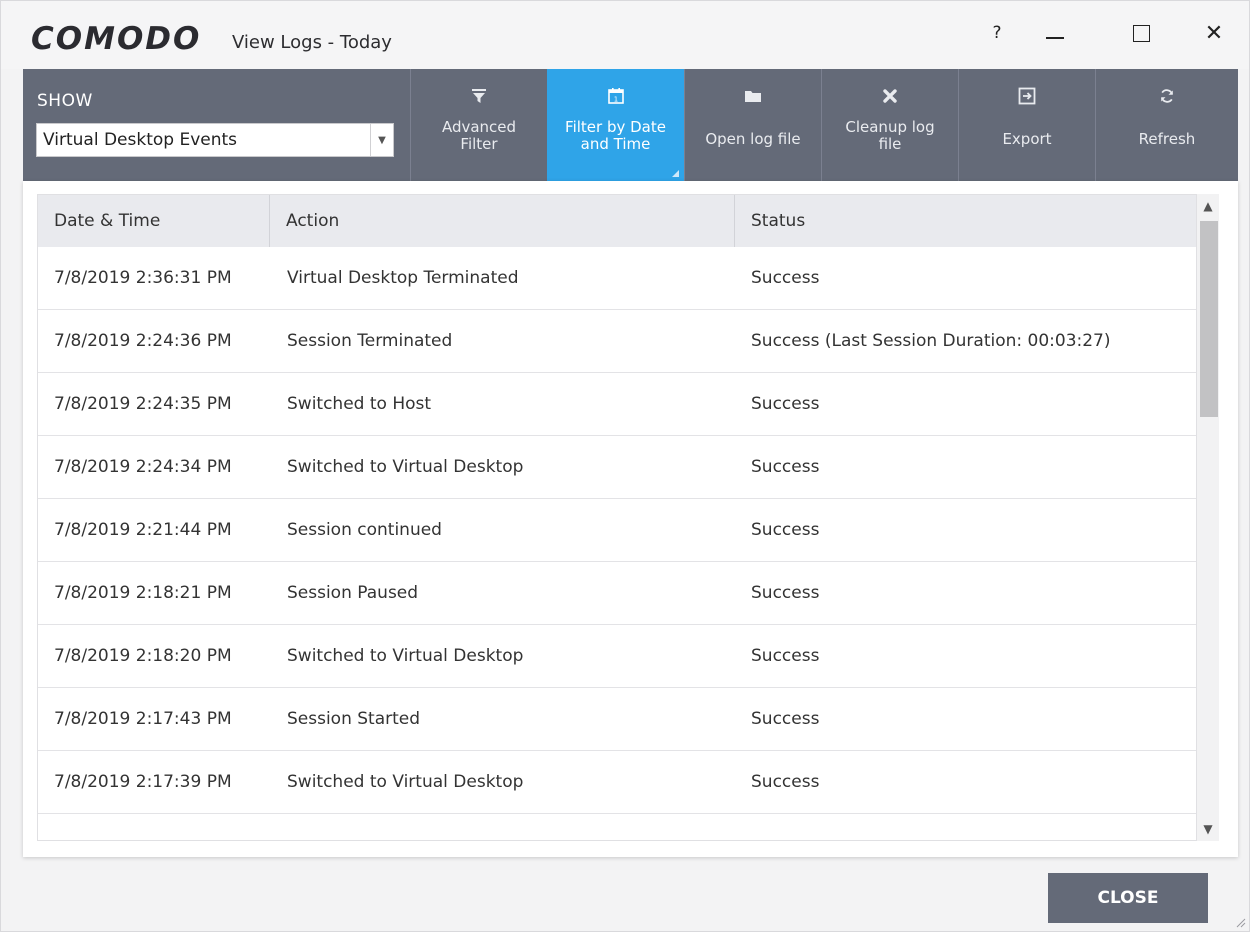  Describe the element at coordinates (143, 656) in the screenshot. I see `date-time-cell: 7/8/2019 2:18:20 PM` at that location.